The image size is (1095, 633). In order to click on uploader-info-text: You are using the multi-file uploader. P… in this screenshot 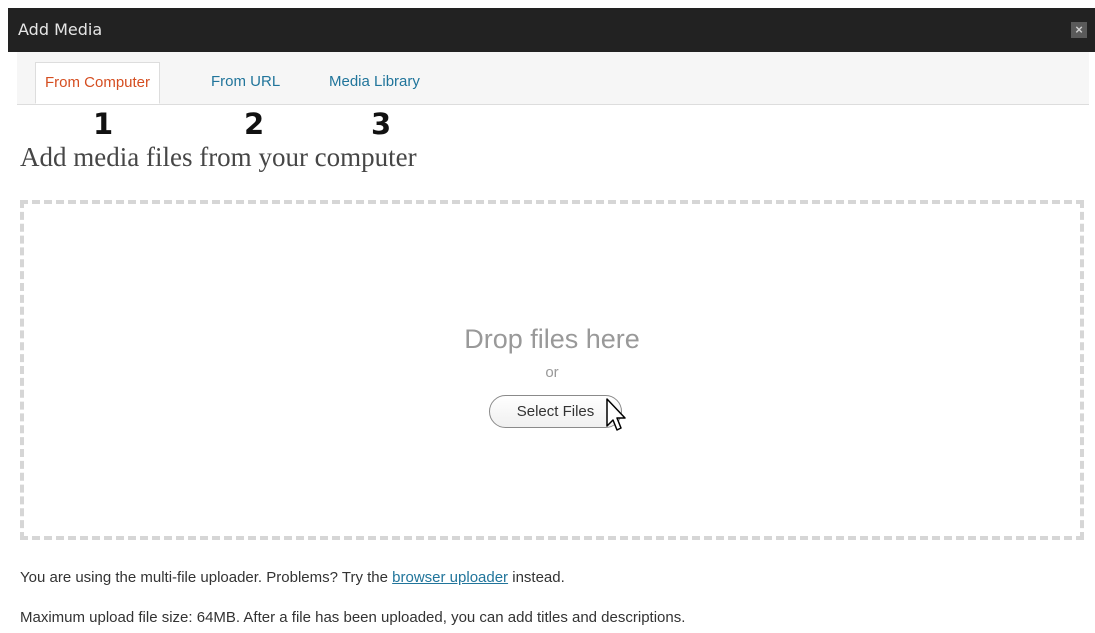, I will do `click(292, 577)`.